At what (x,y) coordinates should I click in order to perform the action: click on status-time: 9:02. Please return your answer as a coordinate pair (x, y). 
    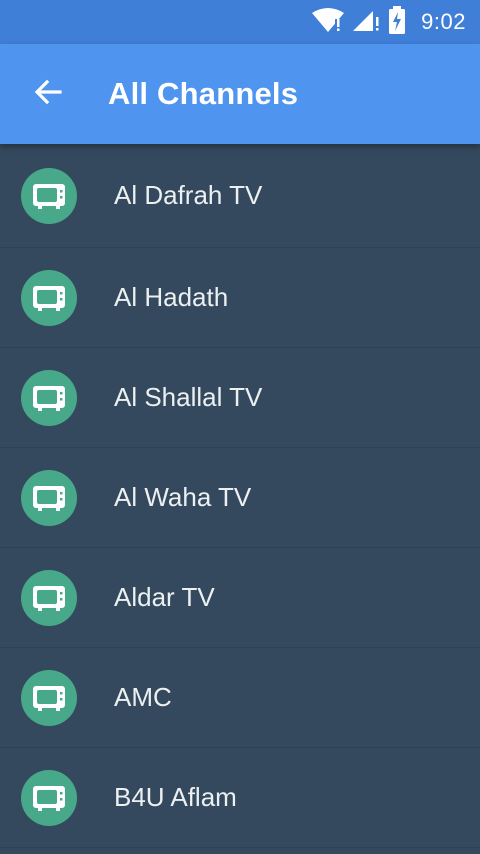
    Looking at the image, I should click on (443, 21).